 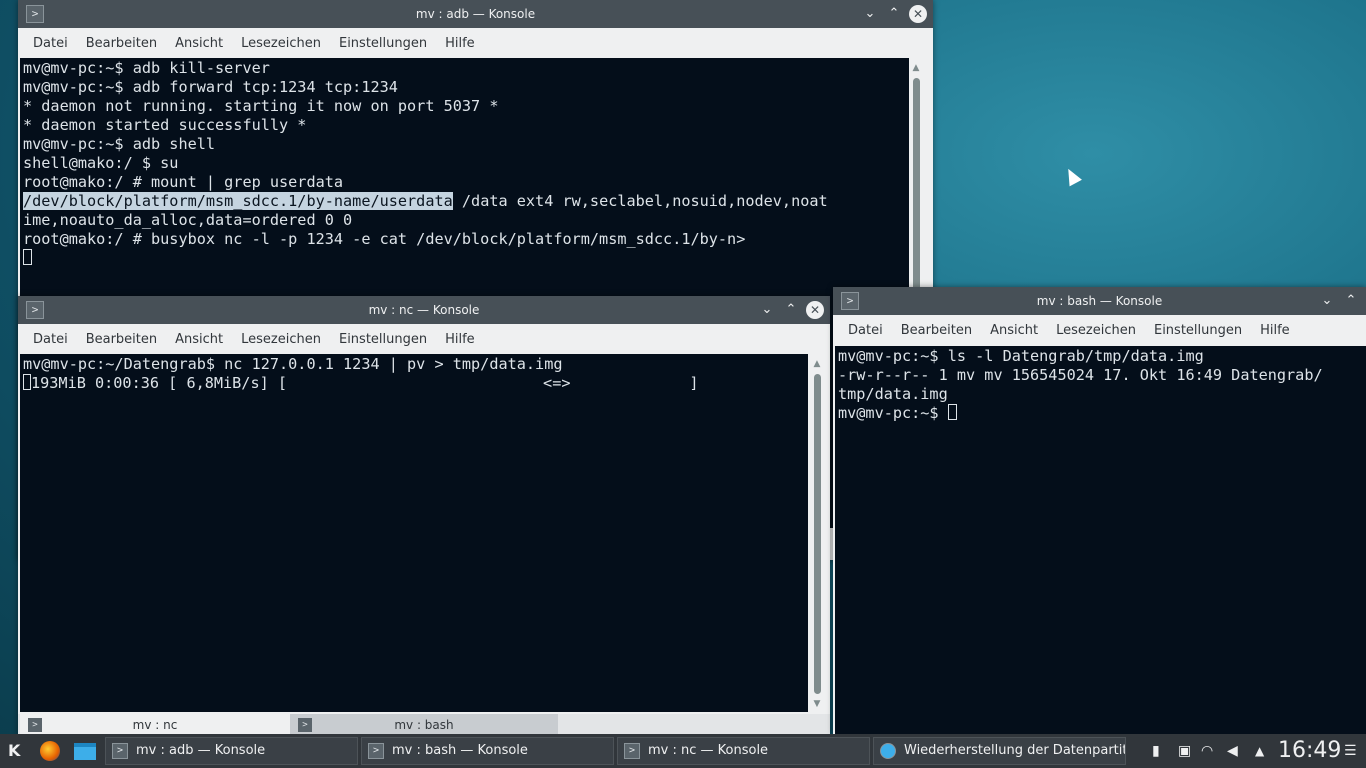 I want to click on window-title-nc: mv : nc — Konsole, so click(x=424, y=310).